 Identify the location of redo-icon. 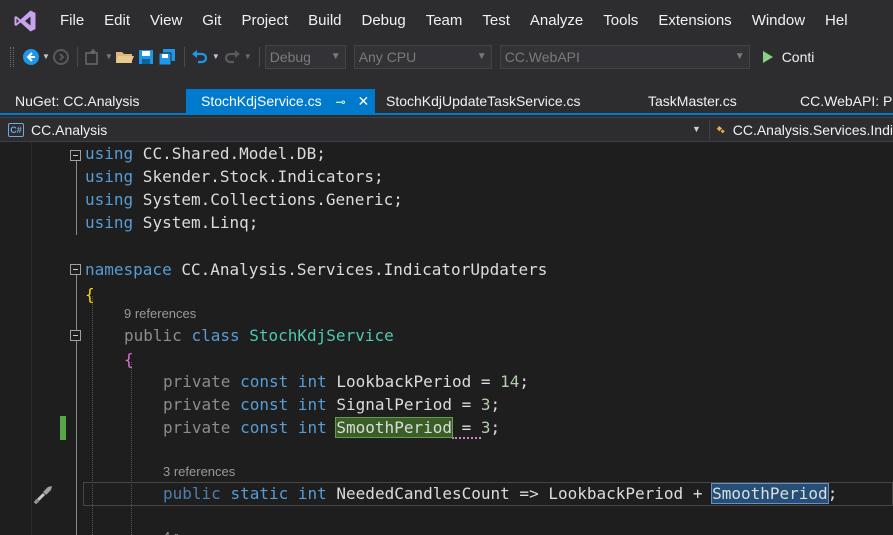
(232, 57).